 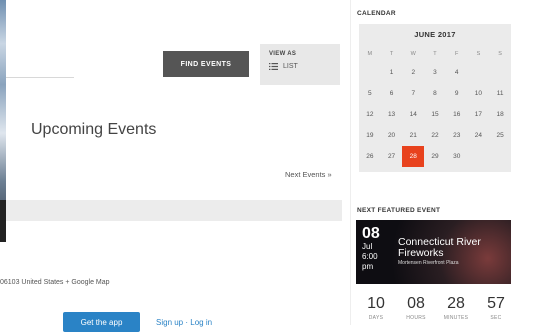 I want to click on featured-event-date: 08 Jul 6:00 pm, so click(x=371, y=249).